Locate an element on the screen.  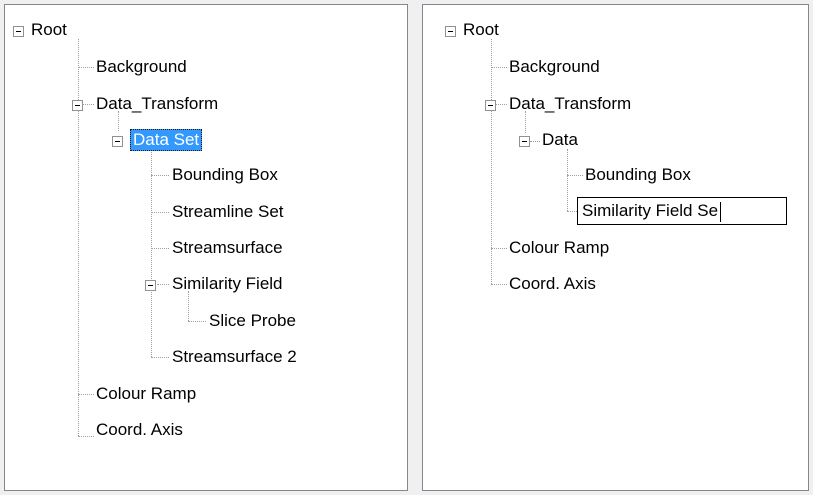
tree-node-streamsurface-2: Streamsurface 2 is located at coordinates (234, 357).